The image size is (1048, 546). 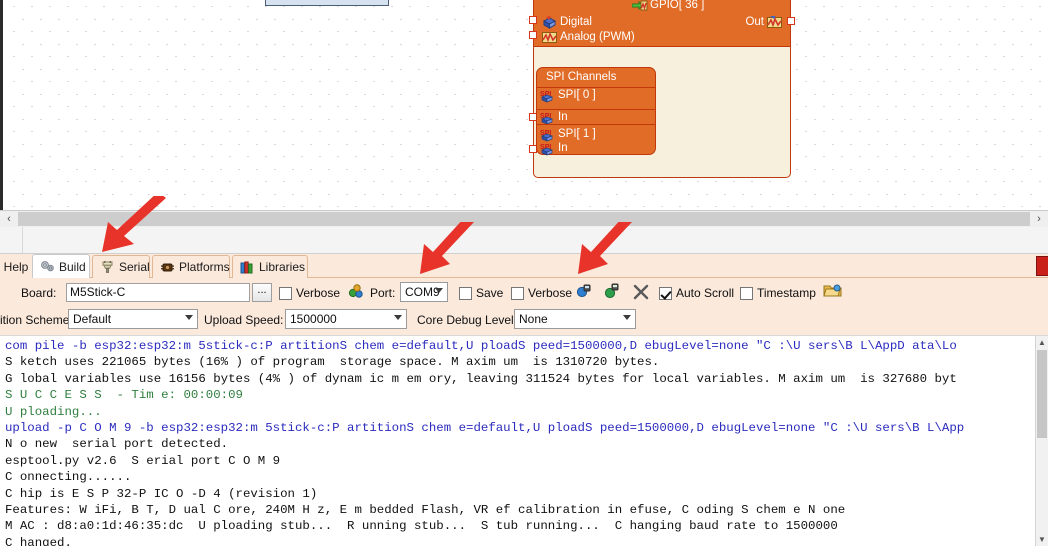 What do you see at coordinates (117, 444) in the screenshot?
I see `console-line: N o new serial port detected.` at bounding box center [117, 444].